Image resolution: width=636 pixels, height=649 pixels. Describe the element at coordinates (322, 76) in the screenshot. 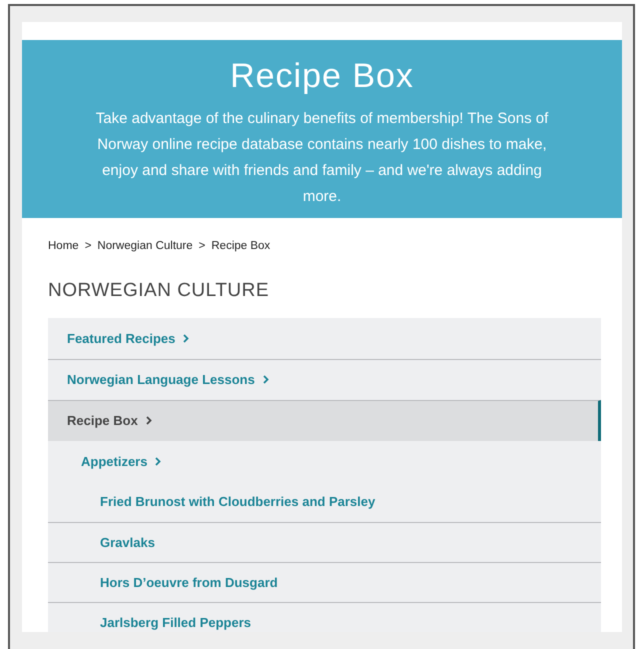

I see `page-title: Recipe Box` at that location.